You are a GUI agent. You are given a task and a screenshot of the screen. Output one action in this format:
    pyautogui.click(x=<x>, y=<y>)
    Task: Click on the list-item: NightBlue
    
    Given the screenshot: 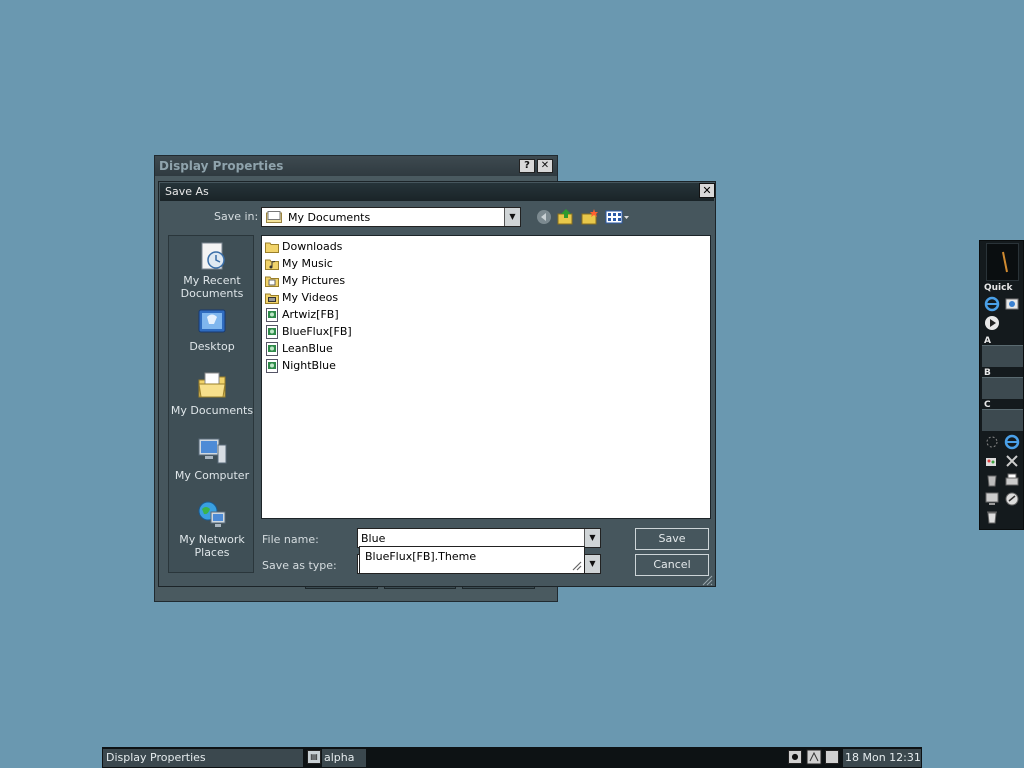 What is the action you would take?
    pyautogui.click(x=300, y=365)
    